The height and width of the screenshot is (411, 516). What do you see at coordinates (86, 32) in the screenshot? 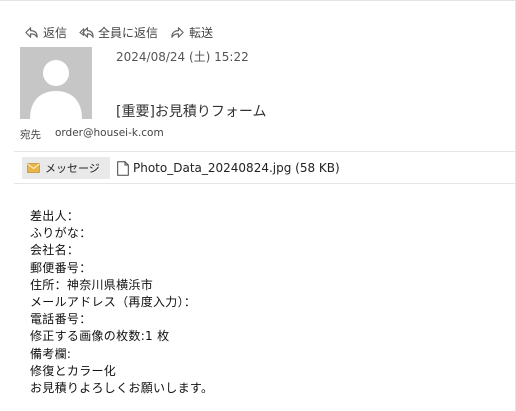
I see `reply-all-icon` at bounding box center [86, 32].